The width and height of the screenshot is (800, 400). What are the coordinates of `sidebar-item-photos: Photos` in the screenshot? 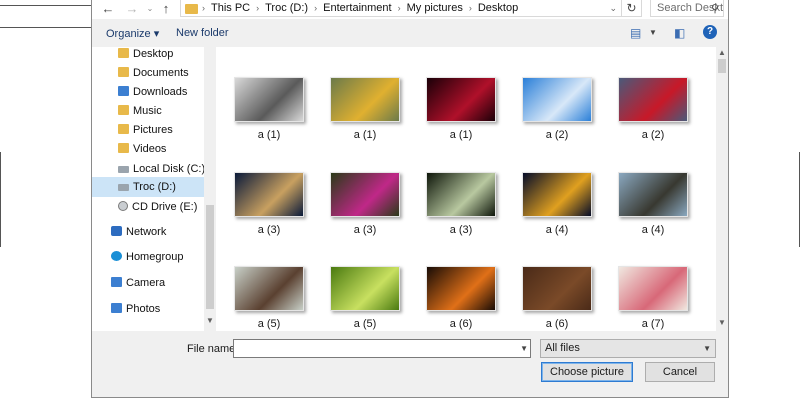 It's located at (135, 309).